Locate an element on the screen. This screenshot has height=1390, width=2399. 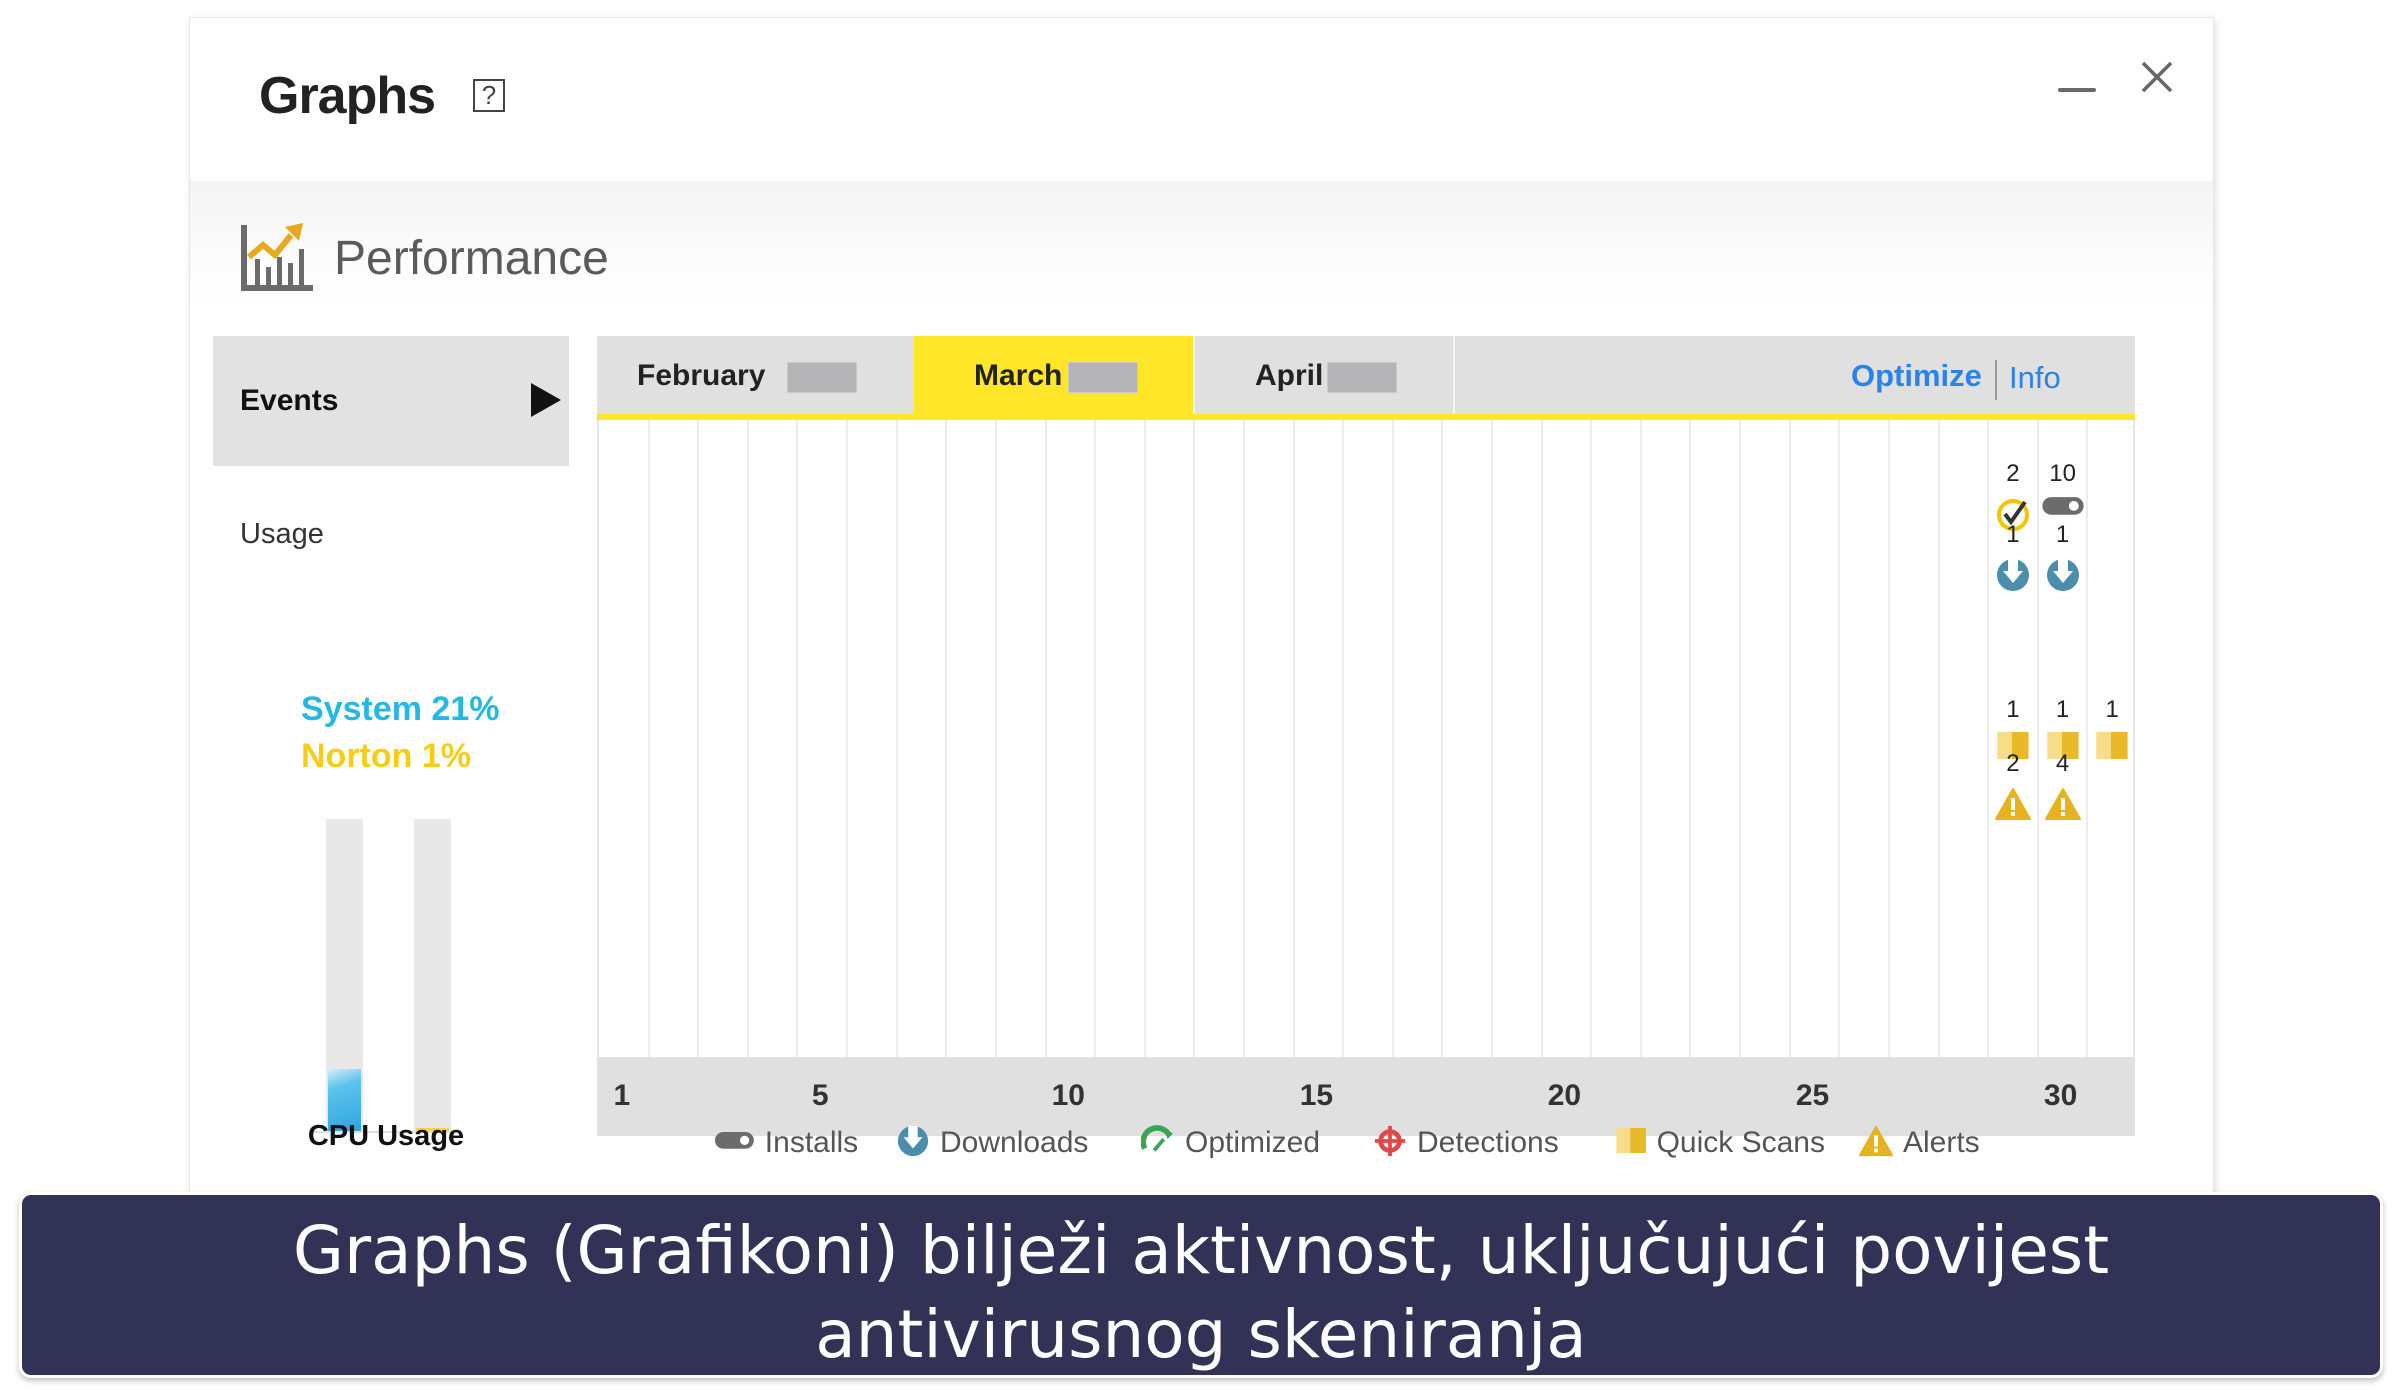
tab-divider is located at coordinates (1454, 375).